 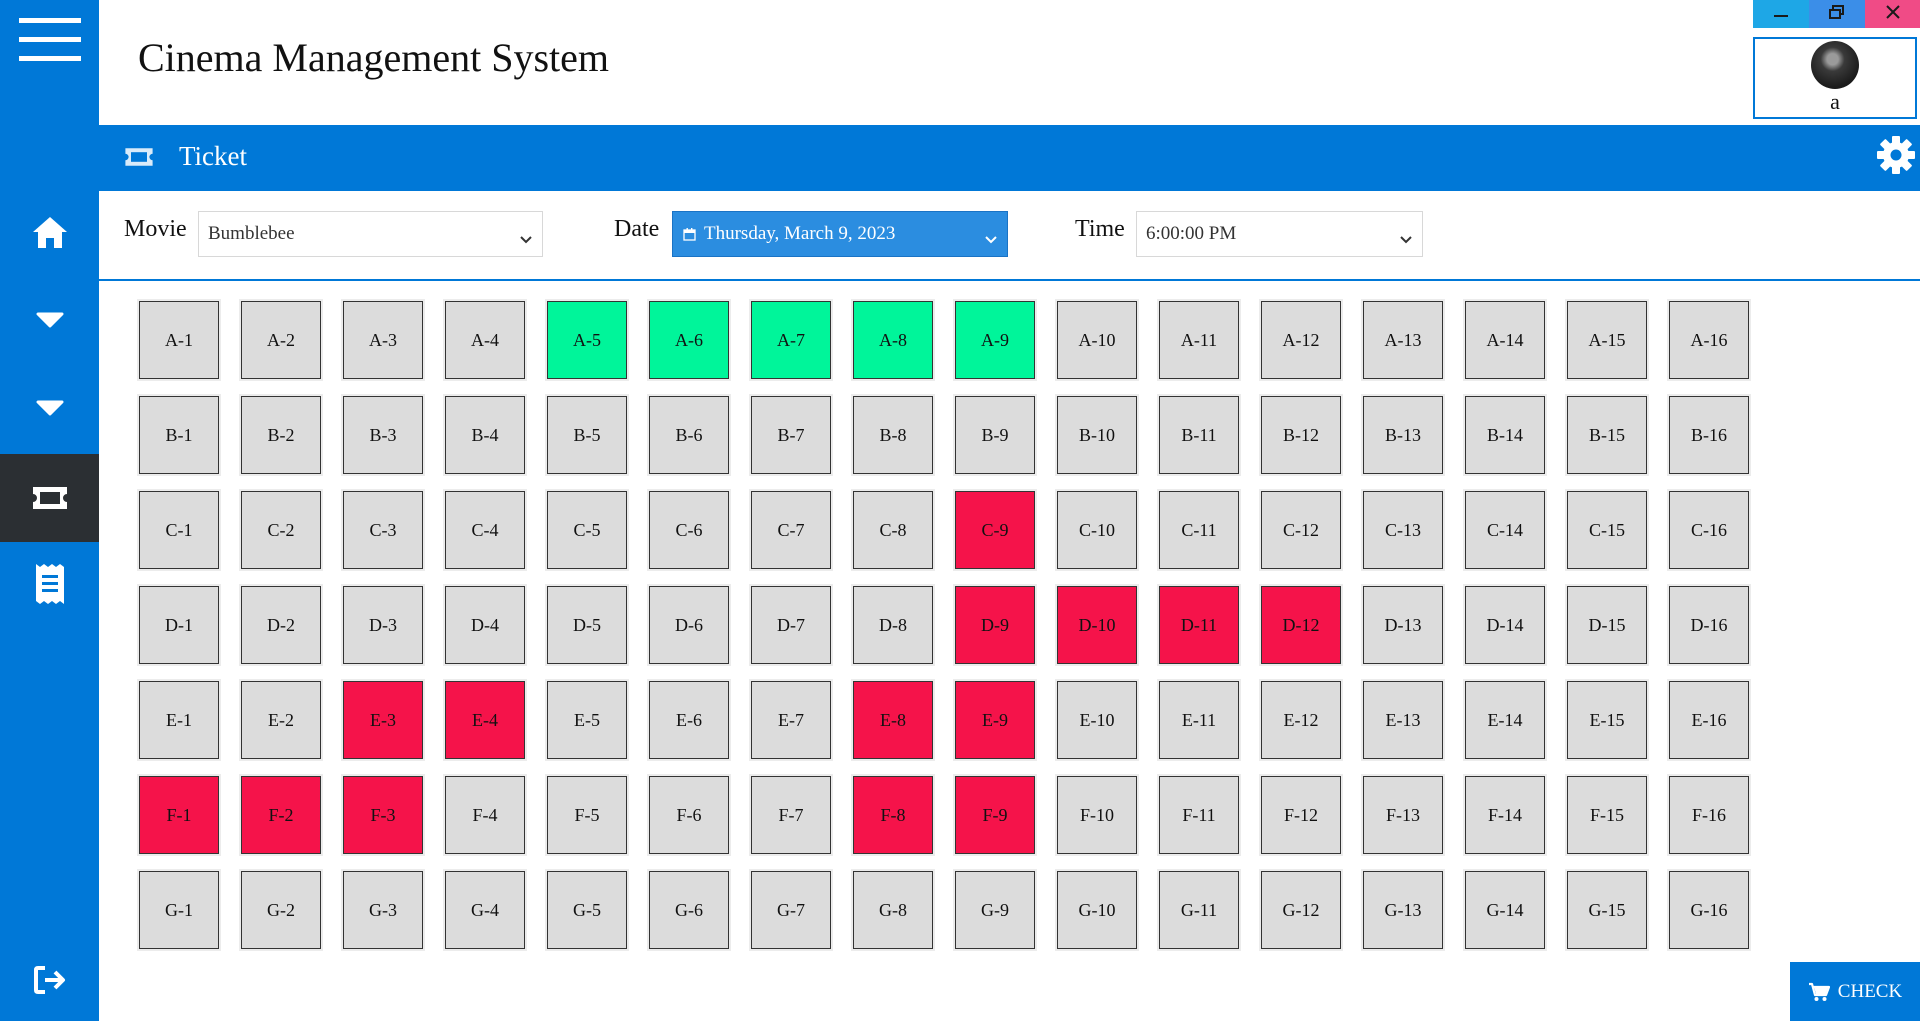 What do you see at coordinates (791, 530) in the screenshot?
I see `seat-c-7: C-7` at bounding box center [791, 530].